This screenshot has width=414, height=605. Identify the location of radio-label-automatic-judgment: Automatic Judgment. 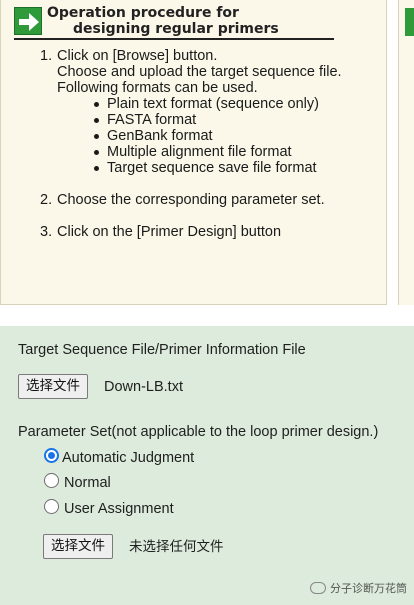
(128, 458).